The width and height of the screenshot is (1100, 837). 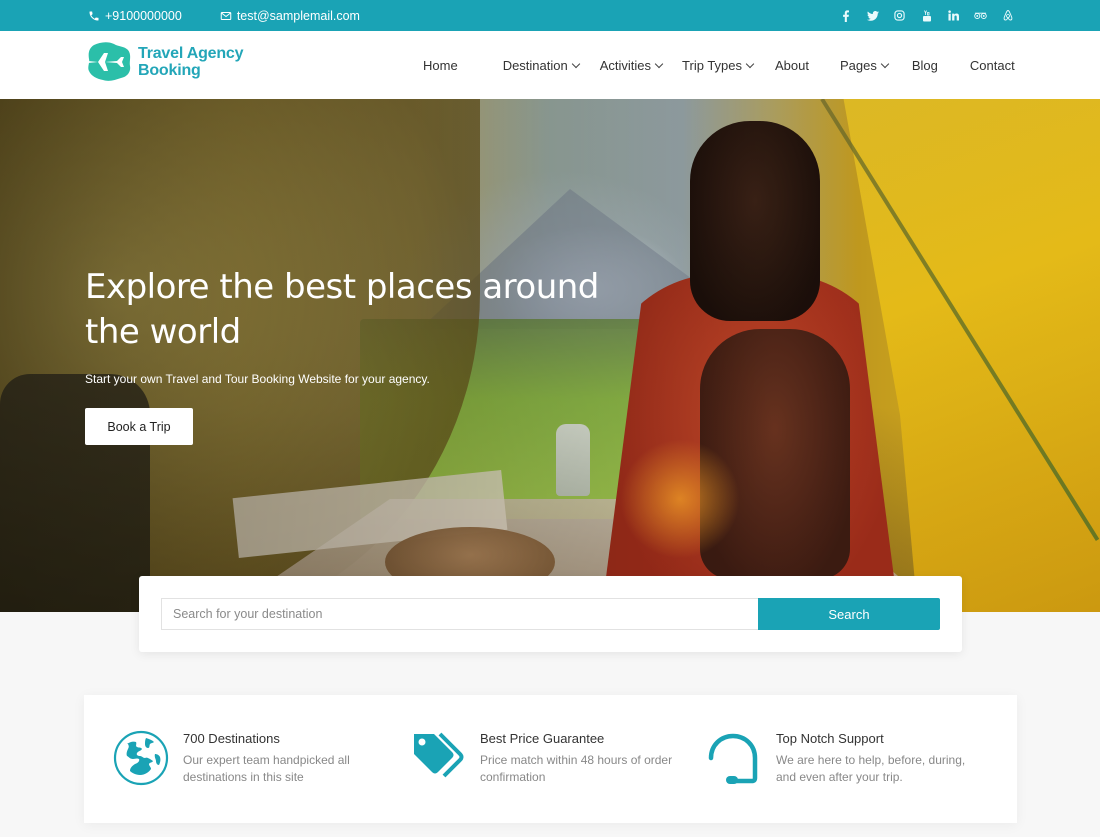 I want to click on phone-icon, so click(x=94, y=15).